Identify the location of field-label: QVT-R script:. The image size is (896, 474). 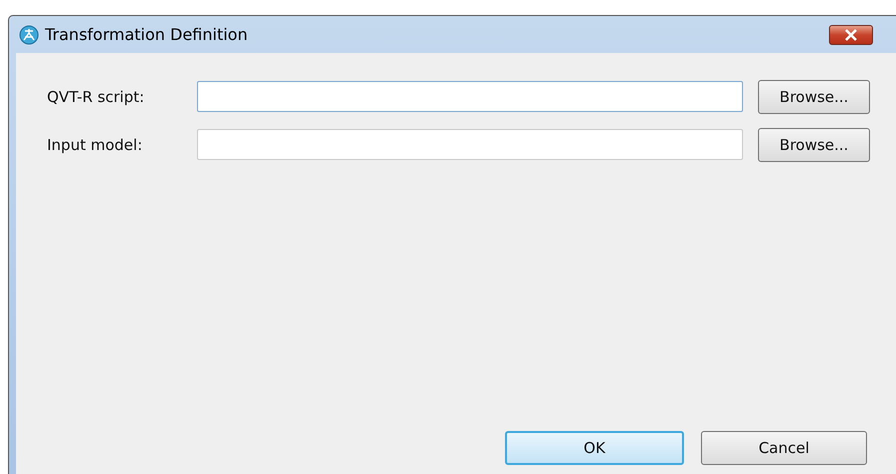
(96, 97).